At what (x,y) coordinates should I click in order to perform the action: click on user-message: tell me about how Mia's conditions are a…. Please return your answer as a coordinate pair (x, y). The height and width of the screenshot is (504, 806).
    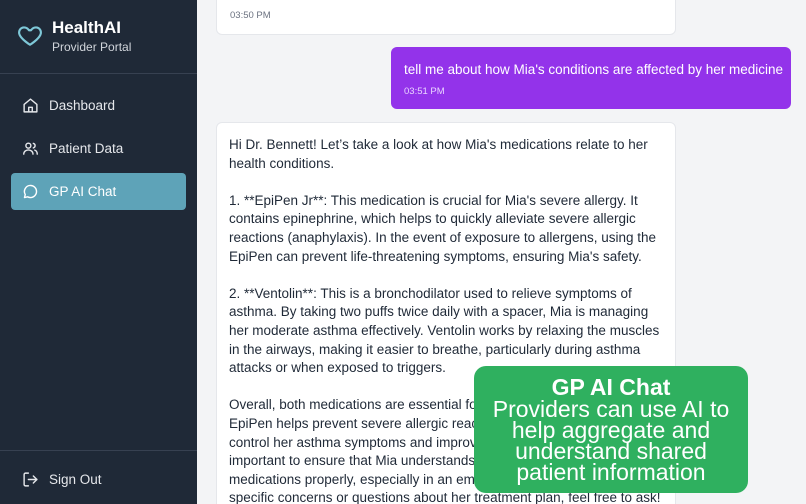
    Looking at the image, I should click on (591, 78).